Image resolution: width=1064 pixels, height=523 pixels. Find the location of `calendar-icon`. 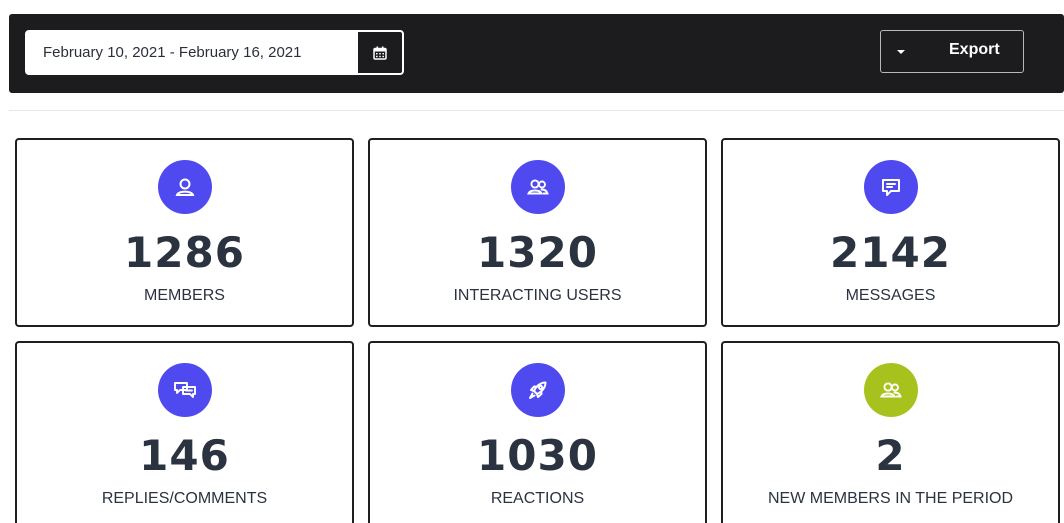

calendar-icon is located at coordinates (380, 53).